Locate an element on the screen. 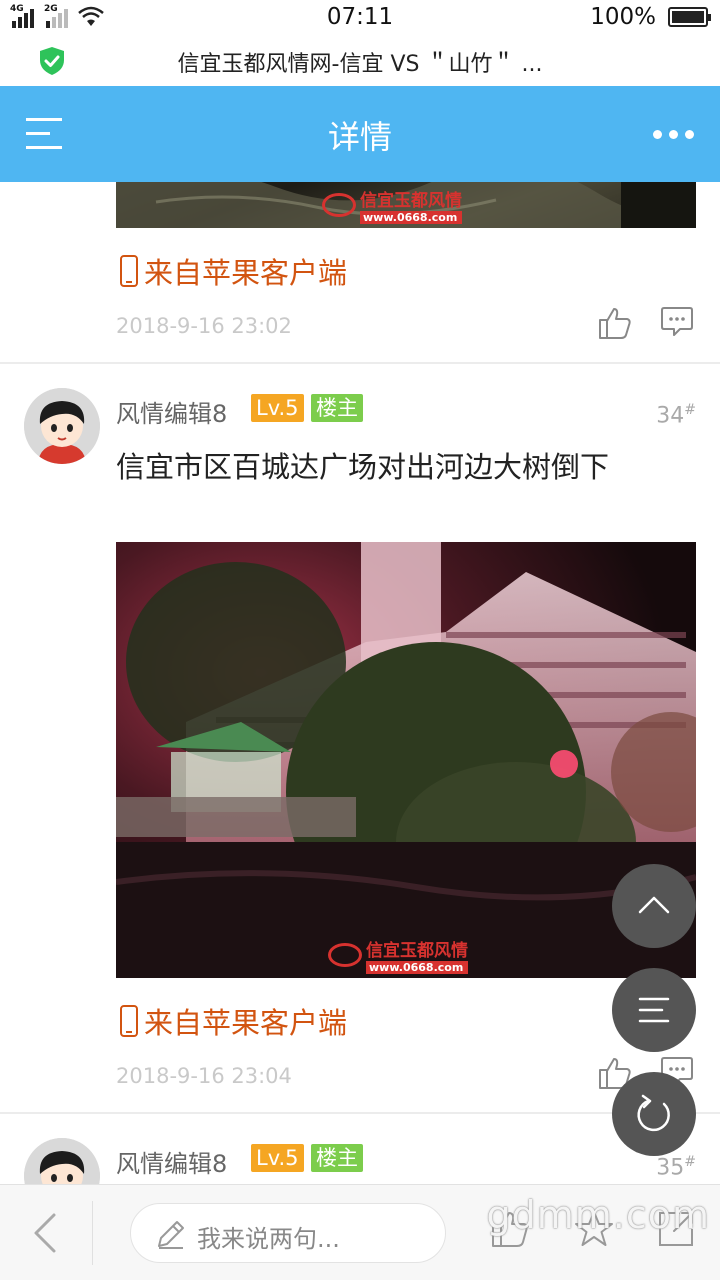 The width and height of the screenshot is (720, 1280). scroll-top-button is located at coordinates (654, 906).